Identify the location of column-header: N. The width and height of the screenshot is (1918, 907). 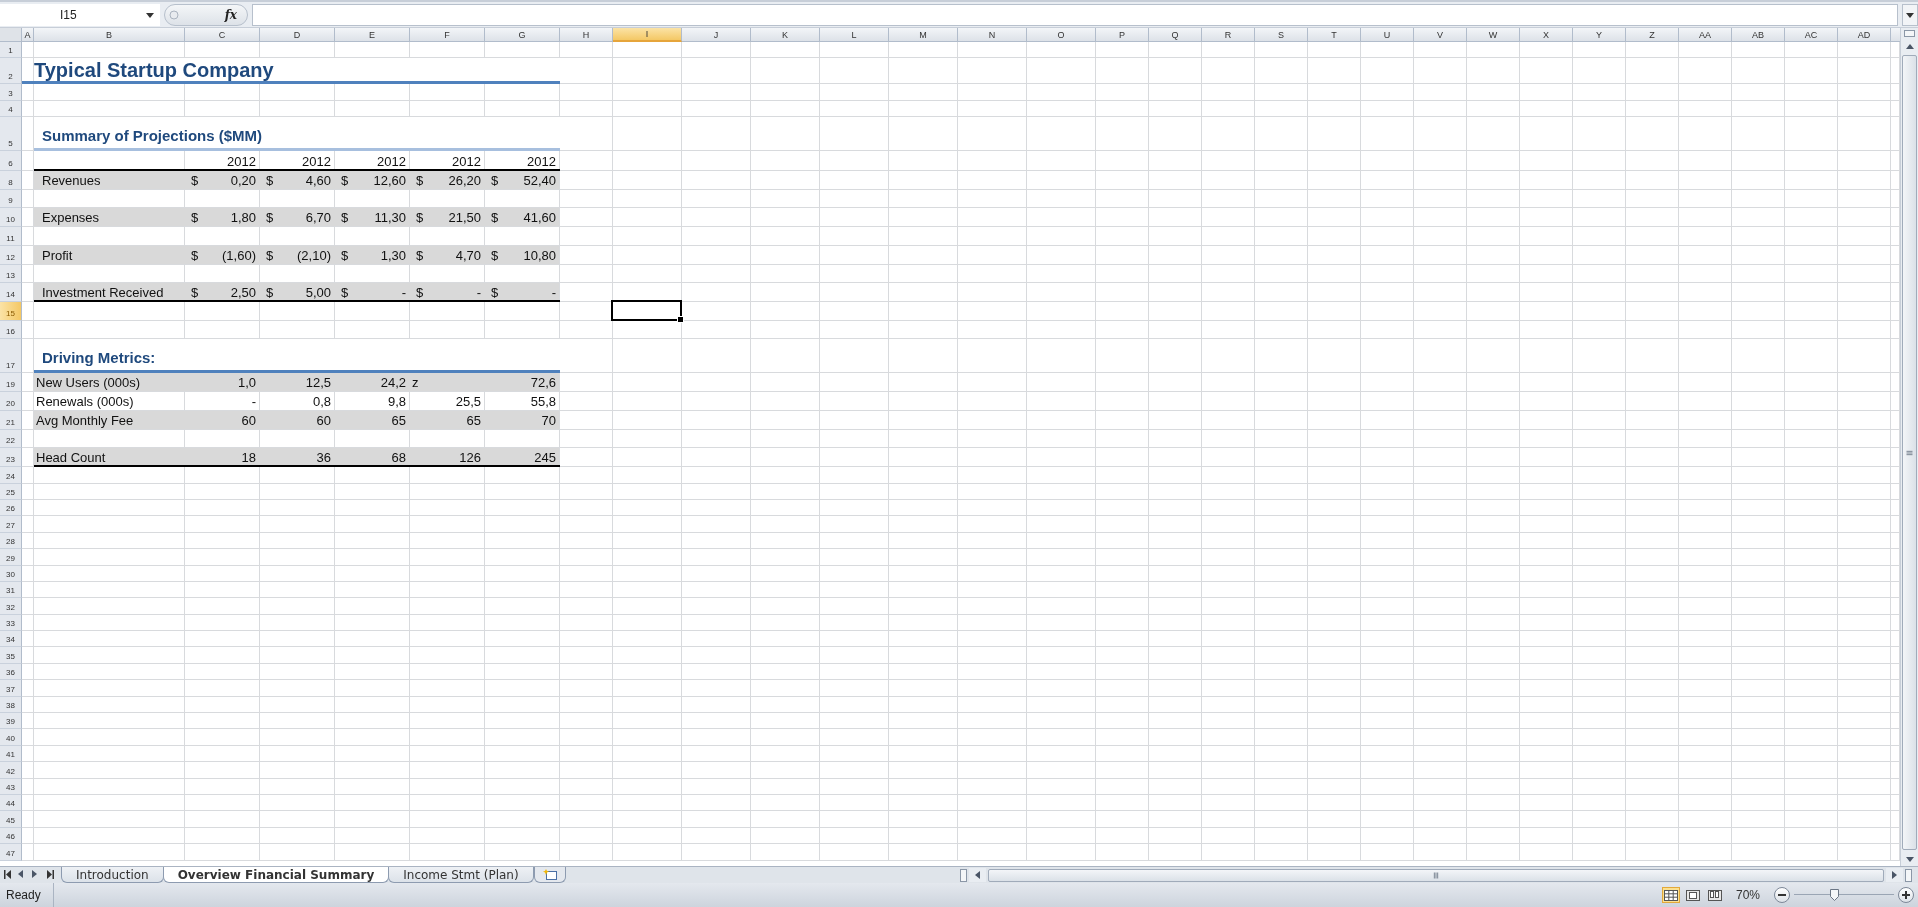
(992, 35).